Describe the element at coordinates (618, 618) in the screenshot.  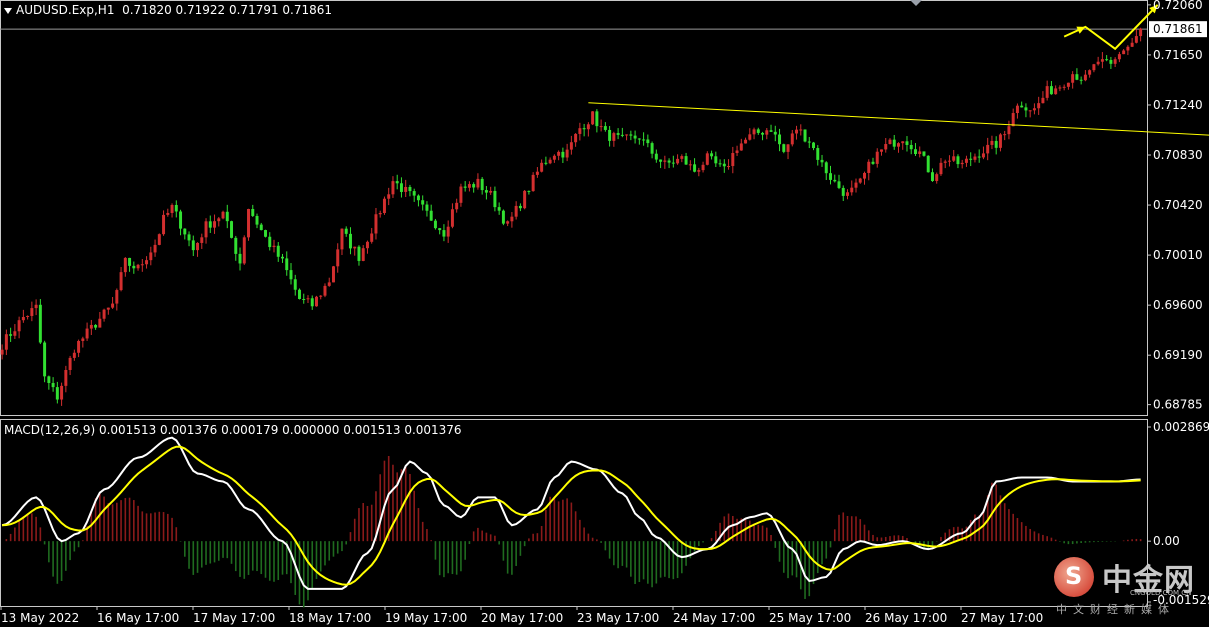
I see `time-tick-label: 23 May 17:00` at that location.